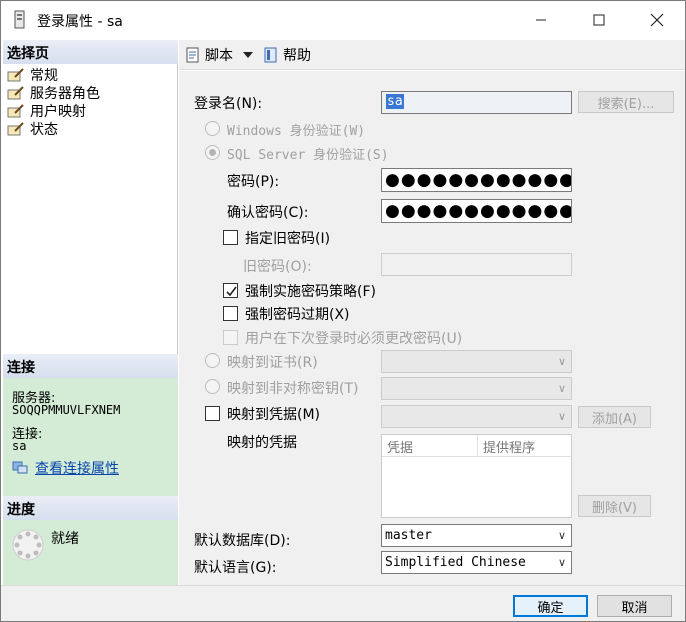 This screenshot has width=686, height=622. I want to click on connection-panel: 服务器: SOQQPMMUVLFXNEM 连接: sa 查看连接属性, so click(90, 437).